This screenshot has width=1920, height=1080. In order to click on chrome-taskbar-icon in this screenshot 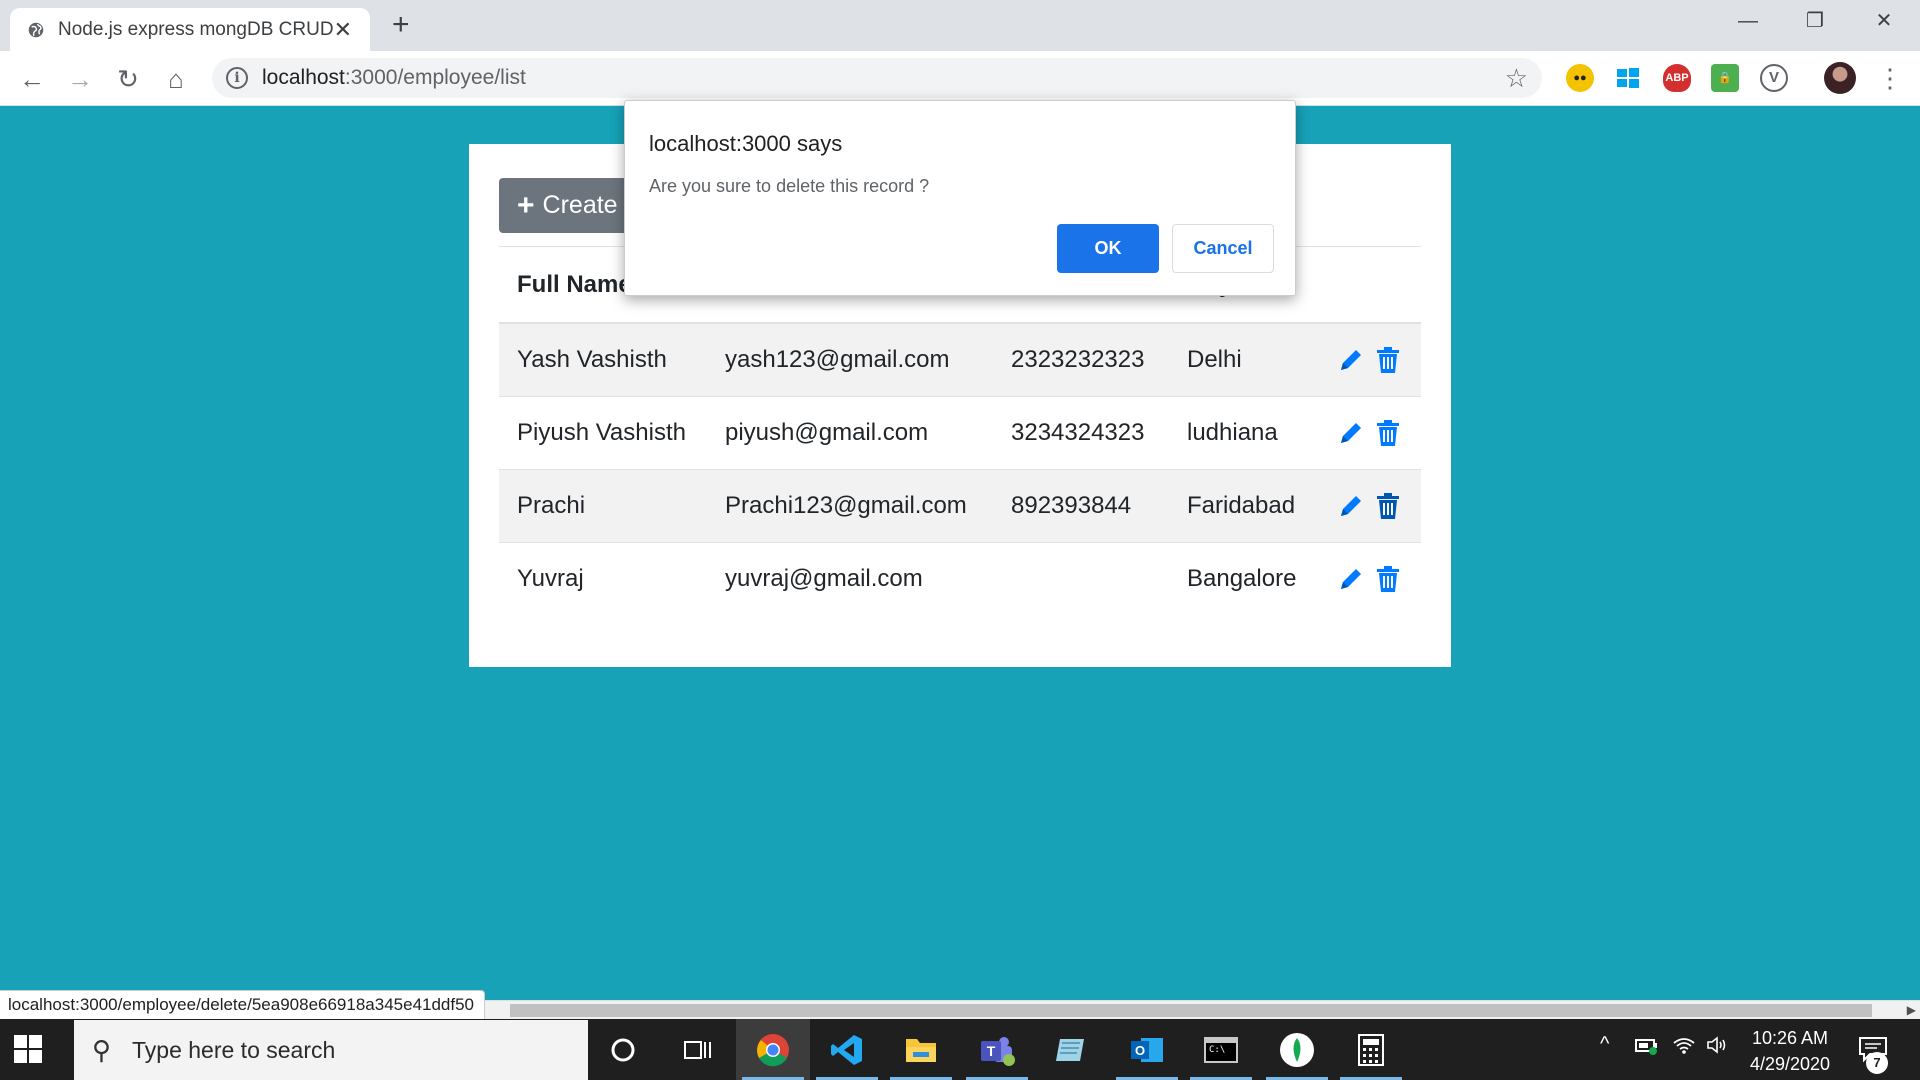, I will do `click(773, 1049)`.